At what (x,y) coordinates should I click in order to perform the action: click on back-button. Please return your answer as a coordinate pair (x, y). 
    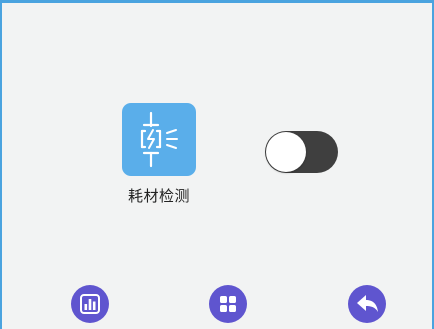
    Looking at the image, I should click on (367, 304).